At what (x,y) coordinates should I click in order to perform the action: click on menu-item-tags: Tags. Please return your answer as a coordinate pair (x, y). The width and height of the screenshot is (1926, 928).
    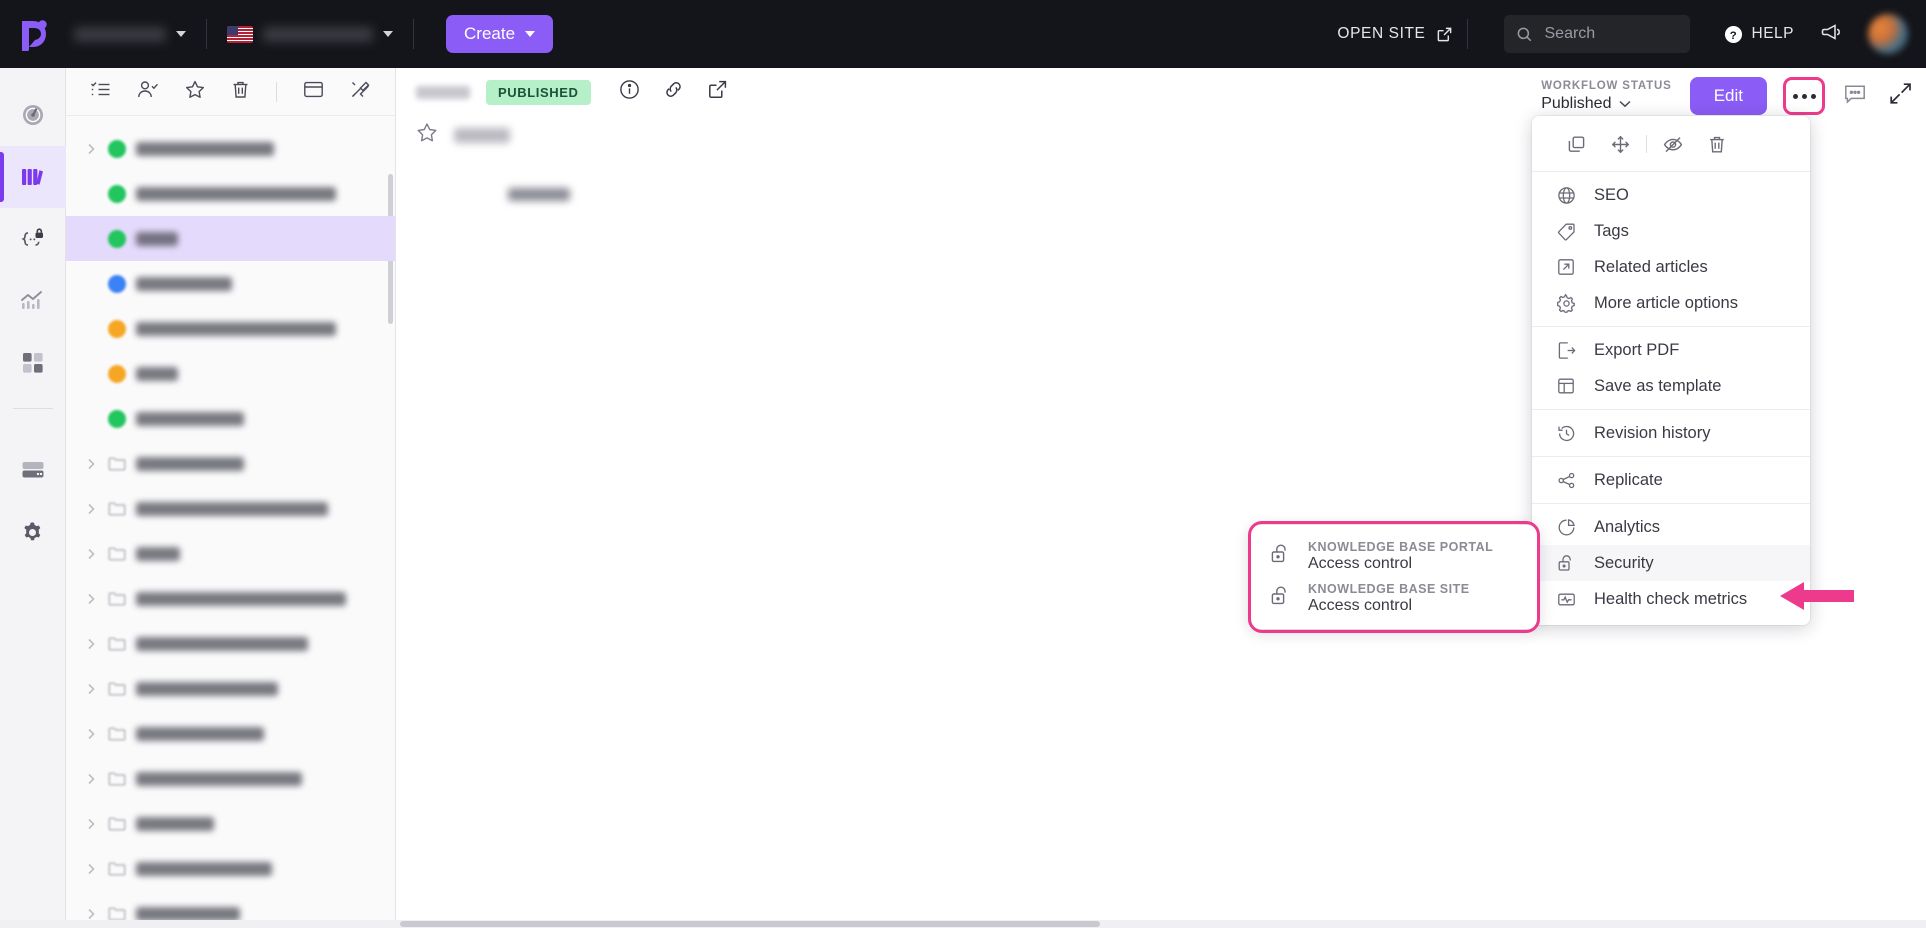
    Looking at the image, I should click on (1671, 231).